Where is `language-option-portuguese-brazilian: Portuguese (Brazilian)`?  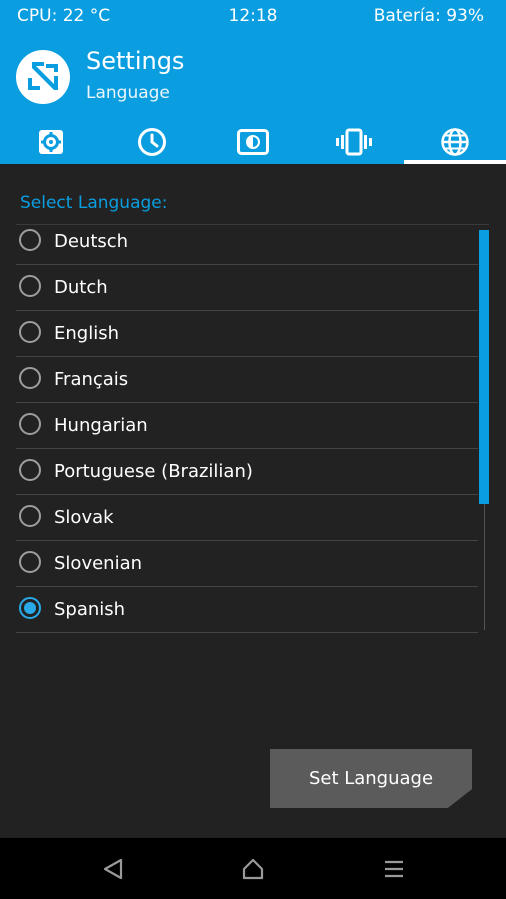 language-option-portuguese-brazilian: Portuguese (Brazilian) is located at coordinates (247, 472).